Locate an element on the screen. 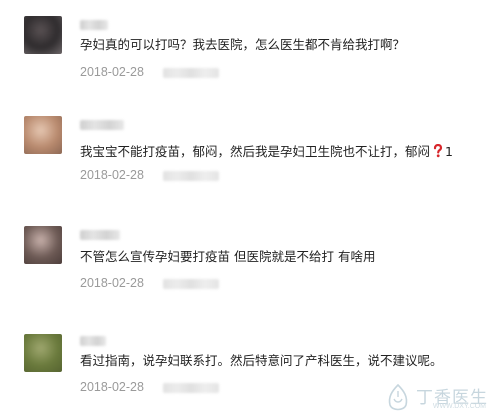 This screenshot has height=419, width=500. dxy-watermark: 丁香医生 WWW.DXY.COM is located at coordinates (439, 398).